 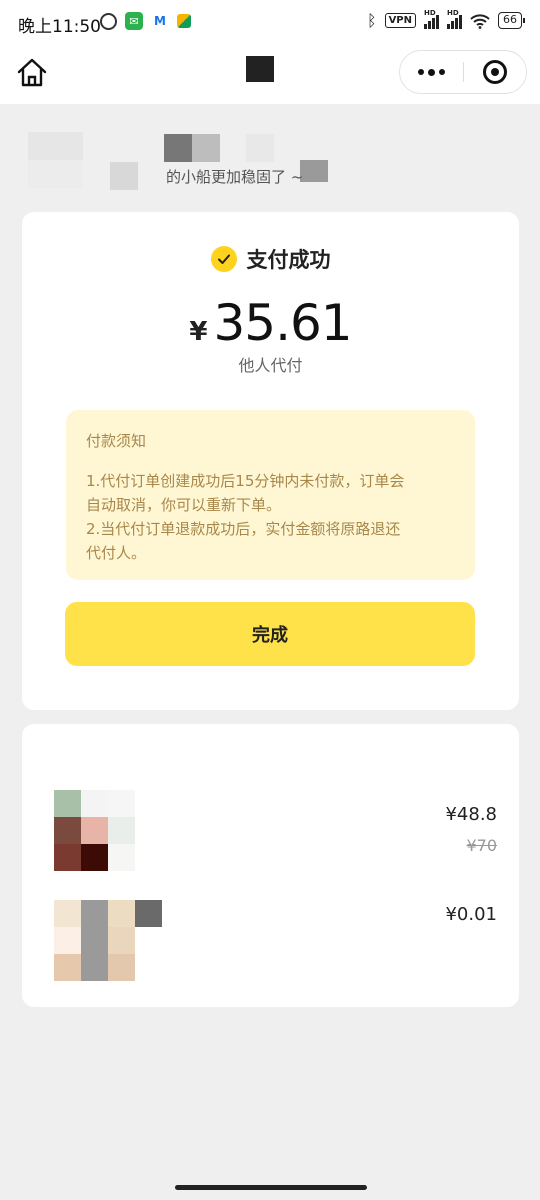 I want to click on notice-line: 2.当代付订单退款成功后，实付金额将原路退还, so click(x=243, y=529).